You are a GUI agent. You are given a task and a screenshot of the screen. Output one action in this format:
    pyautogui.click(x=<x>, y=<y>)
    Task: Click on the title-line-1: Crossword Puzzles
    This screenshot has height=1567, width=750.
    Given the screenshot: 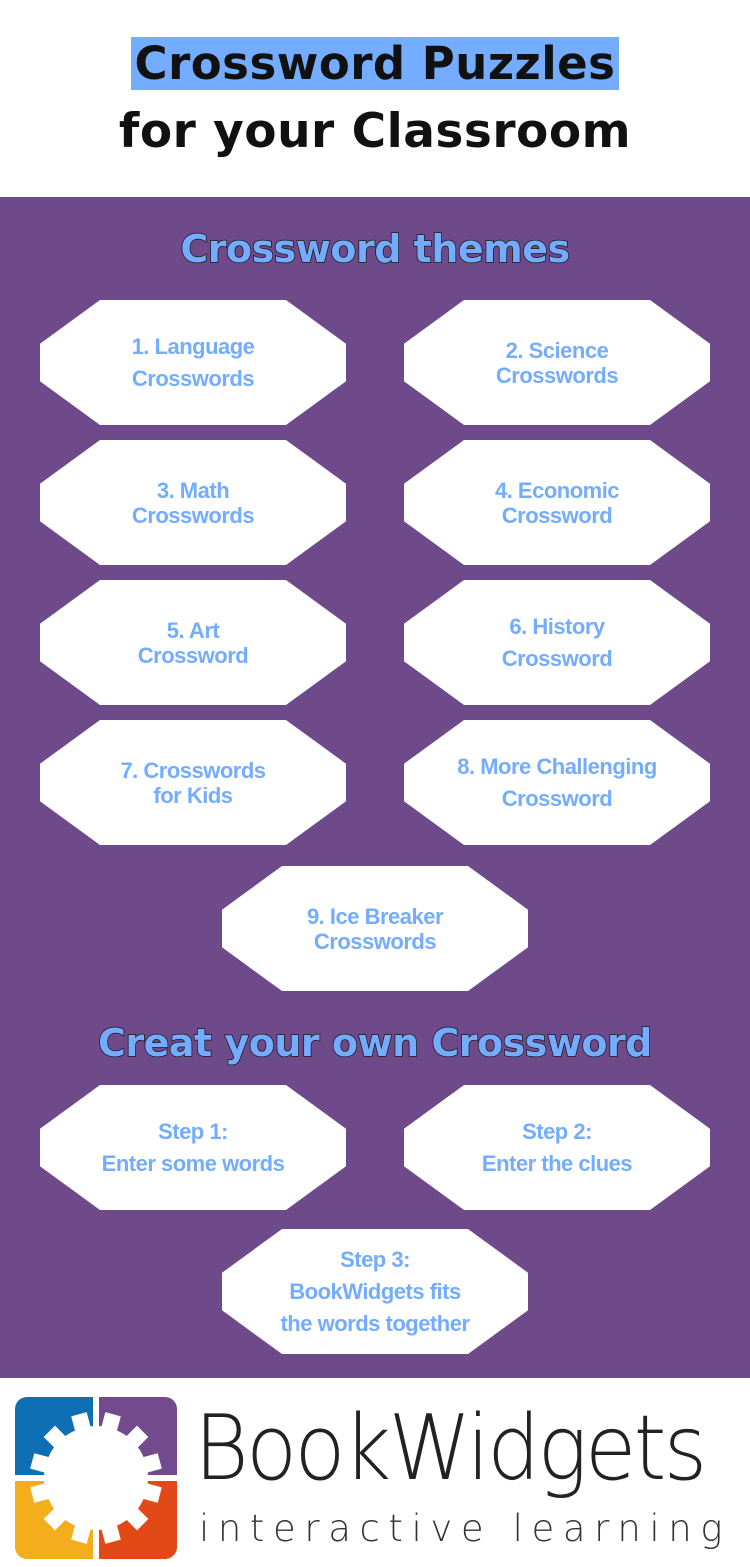 What is the action you would take?
    pyautogui.click(x=375, y=63)
    